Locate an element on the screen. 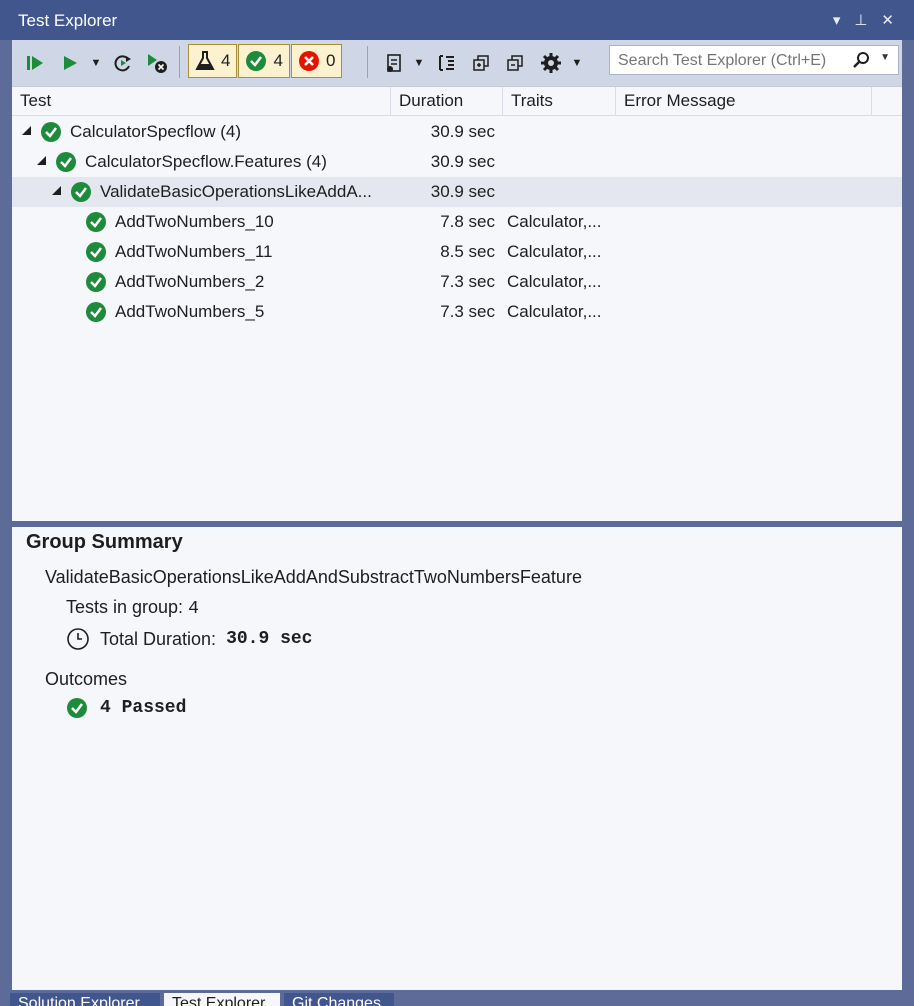  passed-tests-filter: 4 is located at coordinates (264, 61).